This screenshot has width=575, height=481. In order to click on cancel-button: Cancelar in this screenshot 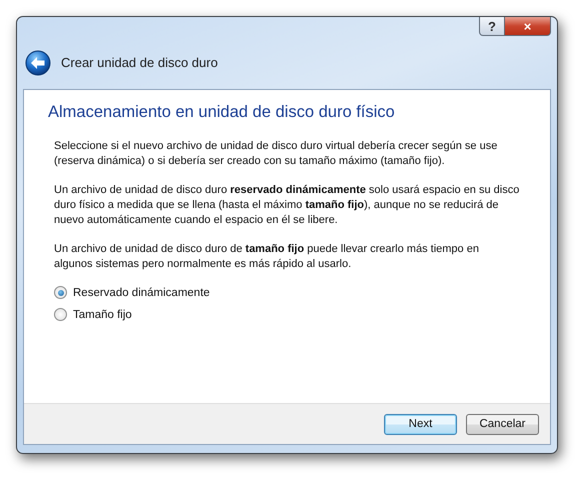, I will do `click(502, 424)`.